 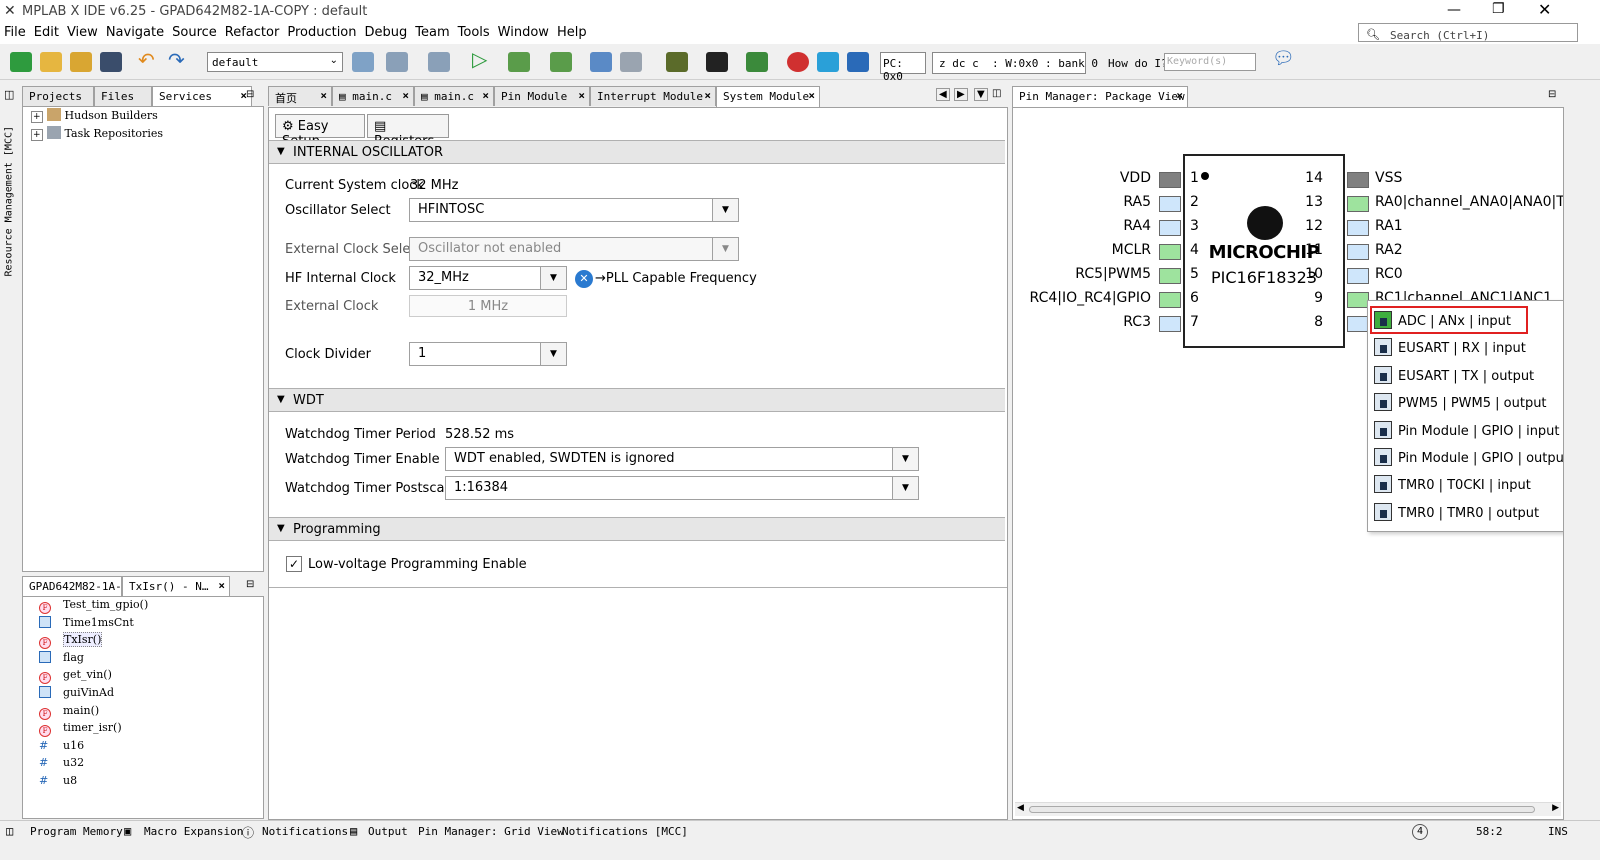 What do you see at coordinates (943, 94) in the screenshot?
I see `scroll-tabs-left-icon: ◀` at bounding box center [943, 94].